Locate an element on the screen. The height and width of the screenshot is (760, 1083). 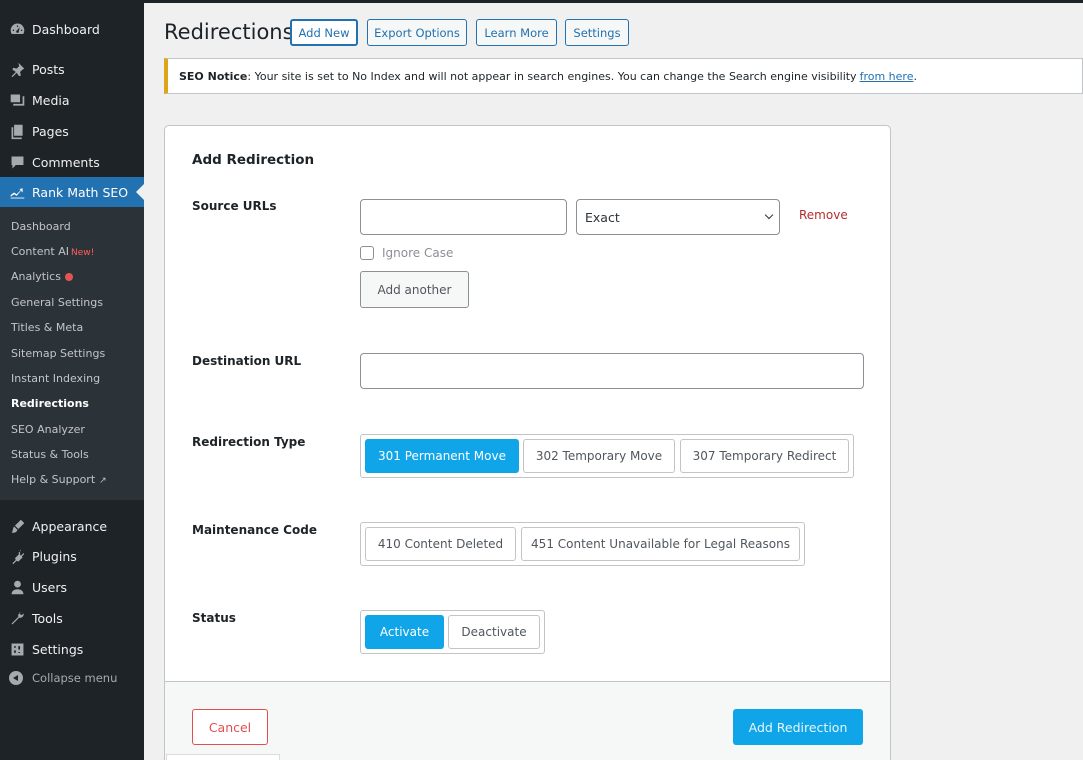
status-group: Activate Deactivate is located at coordinates (452, 632).